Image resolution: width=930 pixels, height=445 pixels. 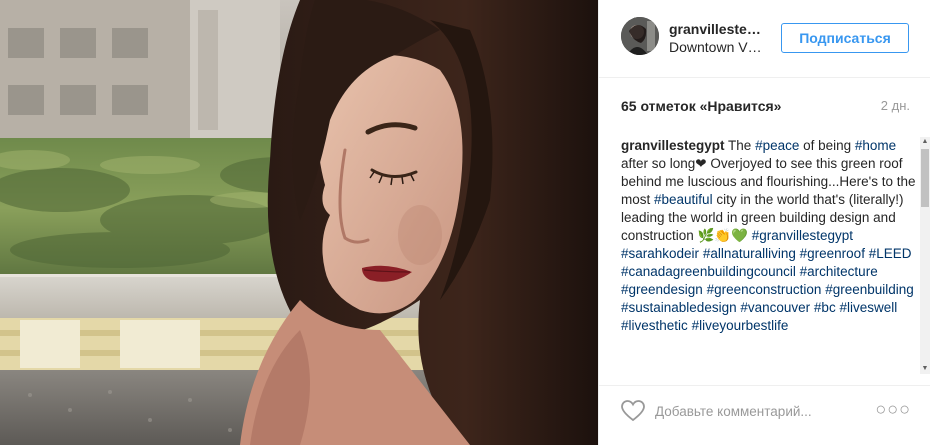 What do you see at coordinates (925, 142) in the screenshot?
I see `scroll-up-arrow-icon: ▲` at bounding box center [925, 142].